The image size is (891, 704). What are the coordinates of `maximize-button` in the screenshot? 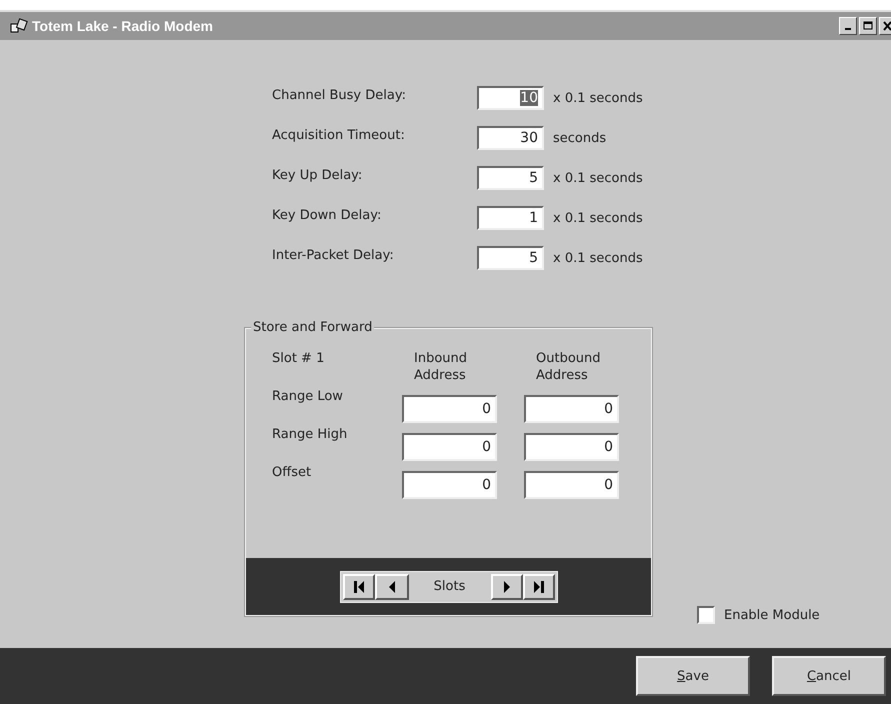 It's located at (868, 26).